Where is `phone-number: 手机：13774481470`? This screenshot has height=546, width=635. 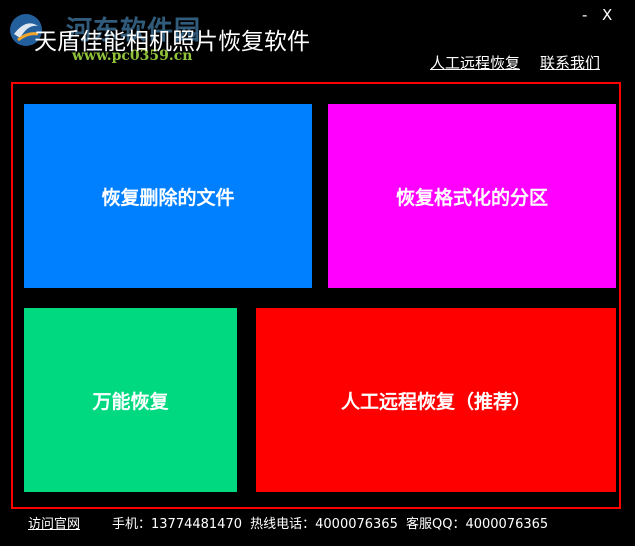 phone-number: 手机：13774481470 is located at coordinates (177, 524).